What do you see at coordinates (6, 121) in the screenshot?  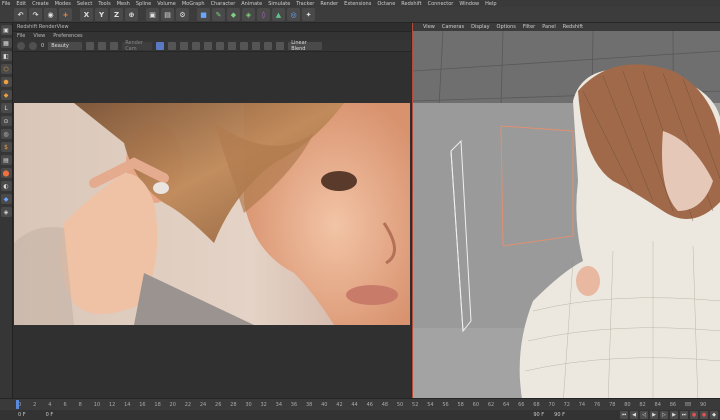 I see `snap-icon: ⊙` at bounding box center [6, 121].